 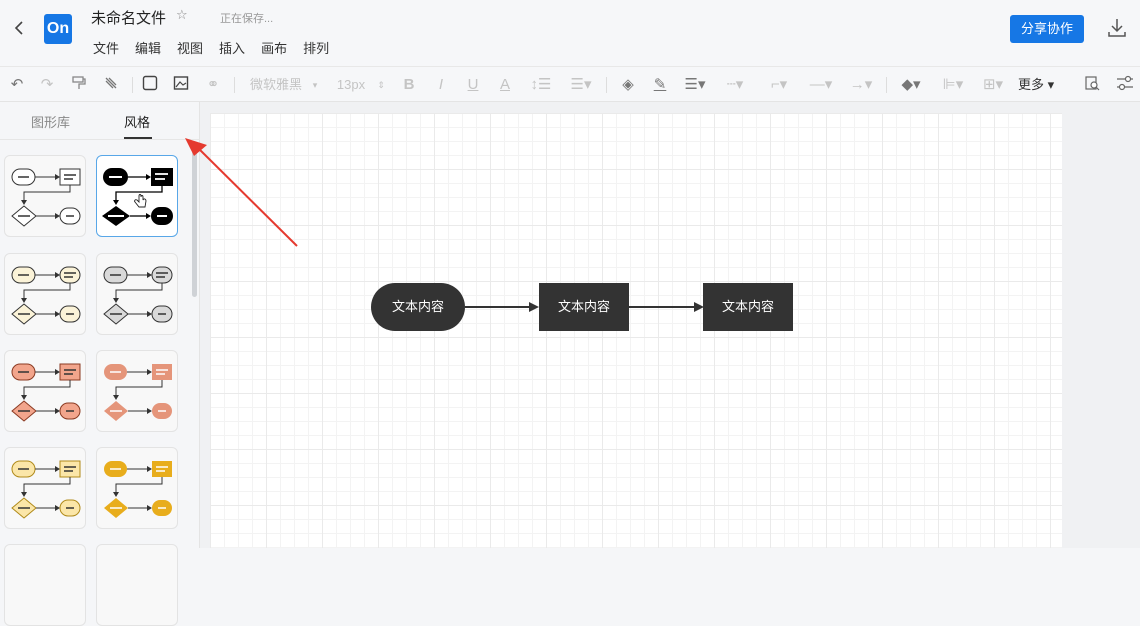 What do you see at coordinates (17, 85) in the screenshot?
I see `undo-icon: ↶` at bounding box center [17, 85].